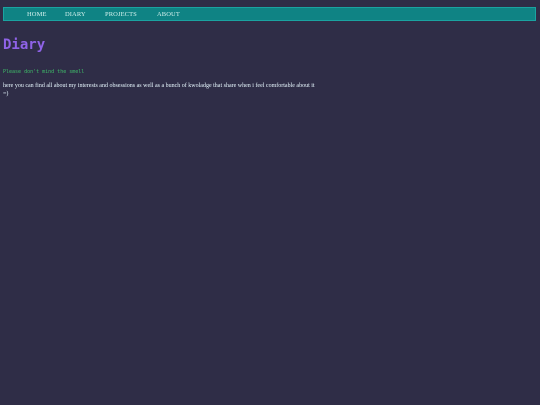 This screenshot has height=405, width=540. I want to click on top-navbar: HOME DIARY PROJECTS ABOUT, so click(269, 14).